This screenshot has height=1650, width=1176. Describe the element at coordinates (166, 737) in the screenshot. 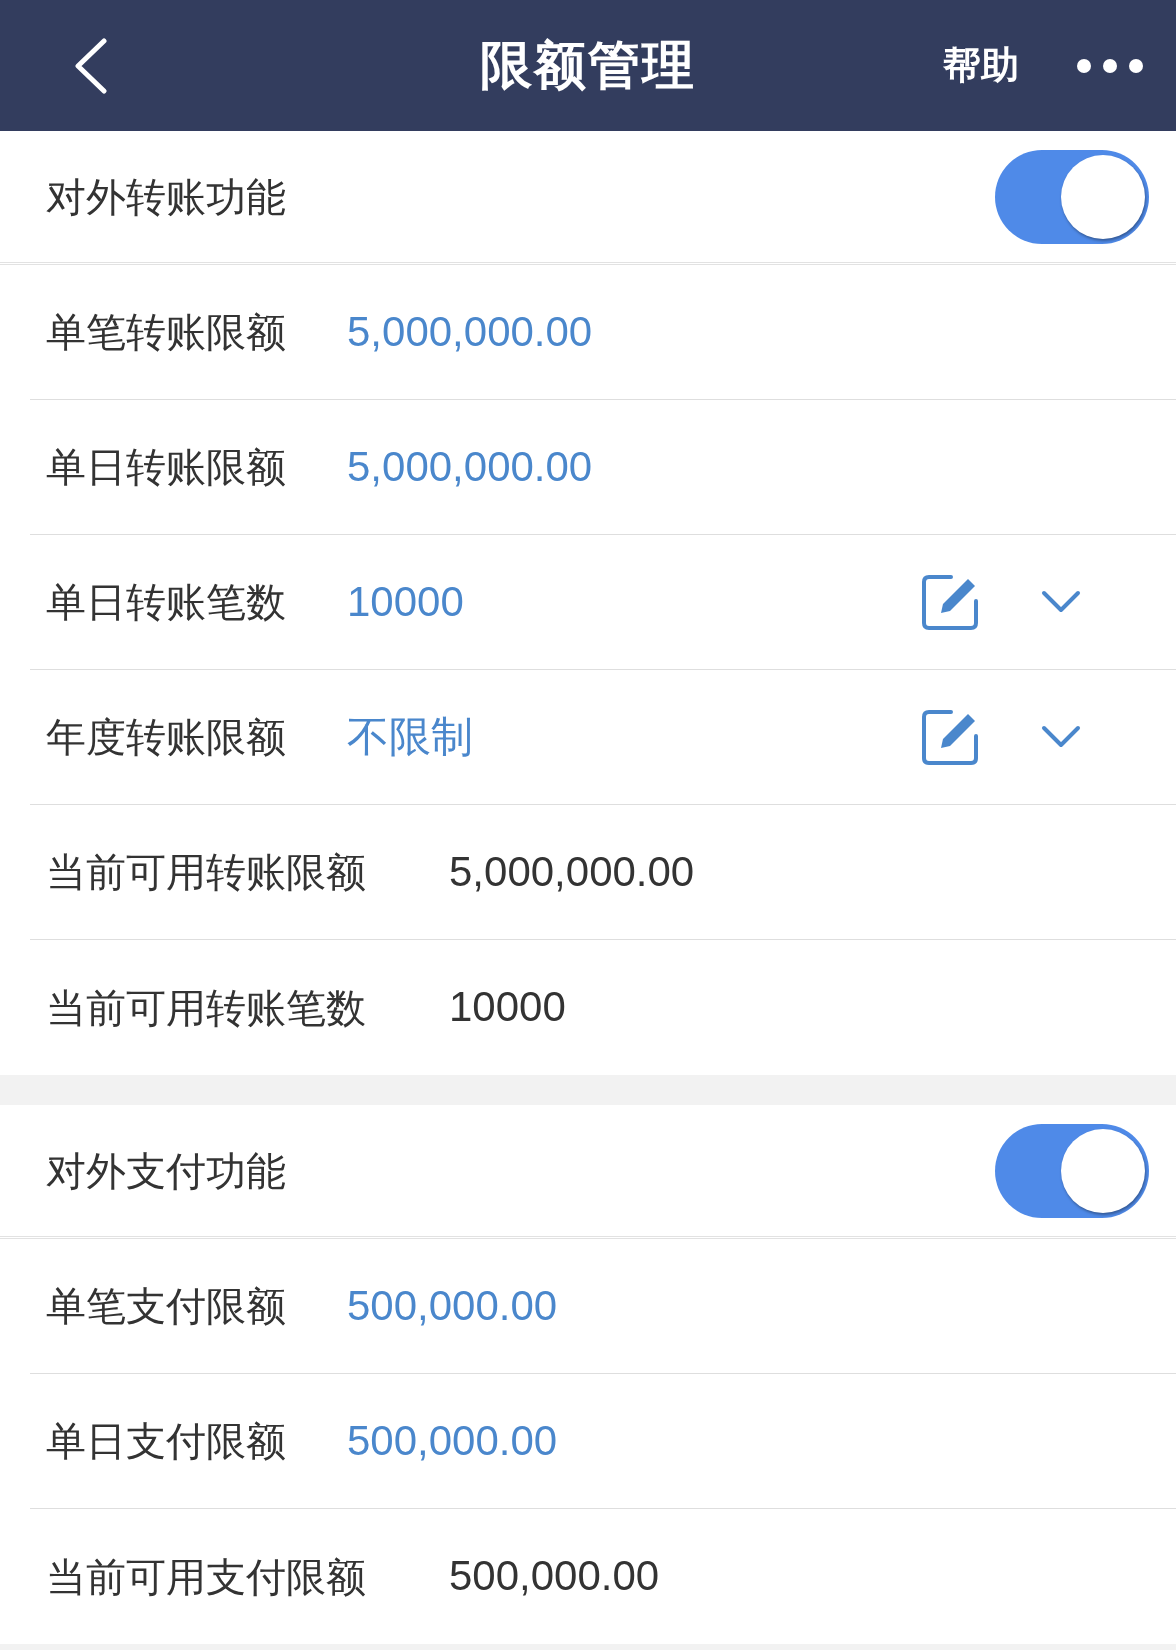

I see `limit-label: 年度转账限额` at that location.